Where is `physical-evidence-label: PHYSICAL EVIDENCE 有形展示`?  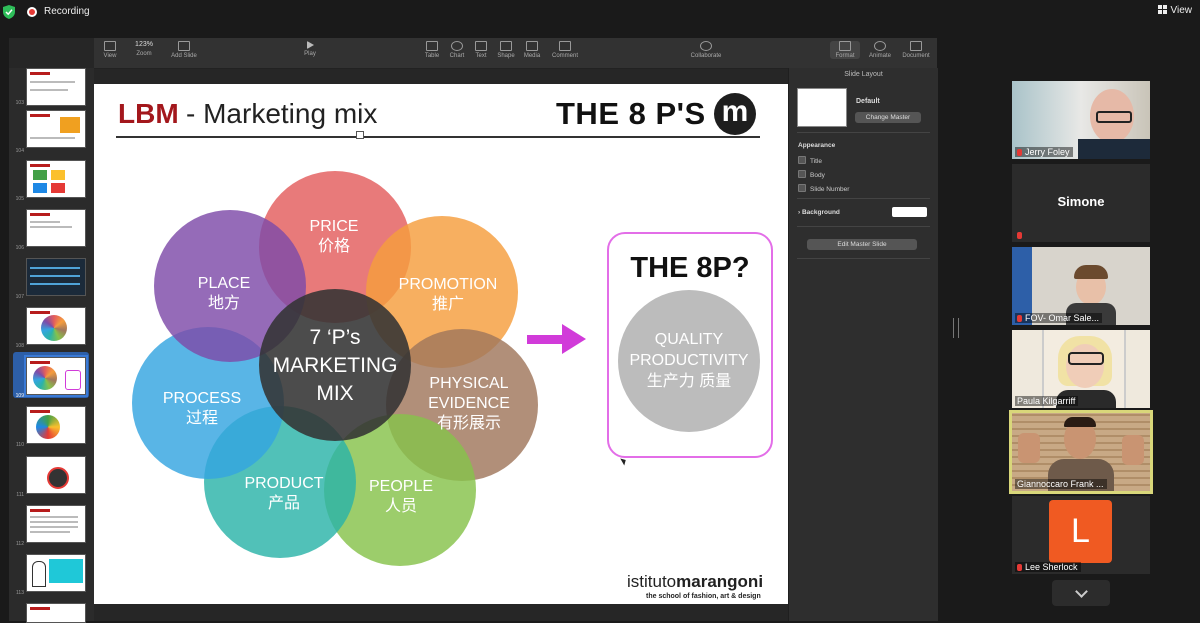 physical-evidence-label: PHYSICAL EVIDENCE 有形展示 is located at coordinates (469, 404).